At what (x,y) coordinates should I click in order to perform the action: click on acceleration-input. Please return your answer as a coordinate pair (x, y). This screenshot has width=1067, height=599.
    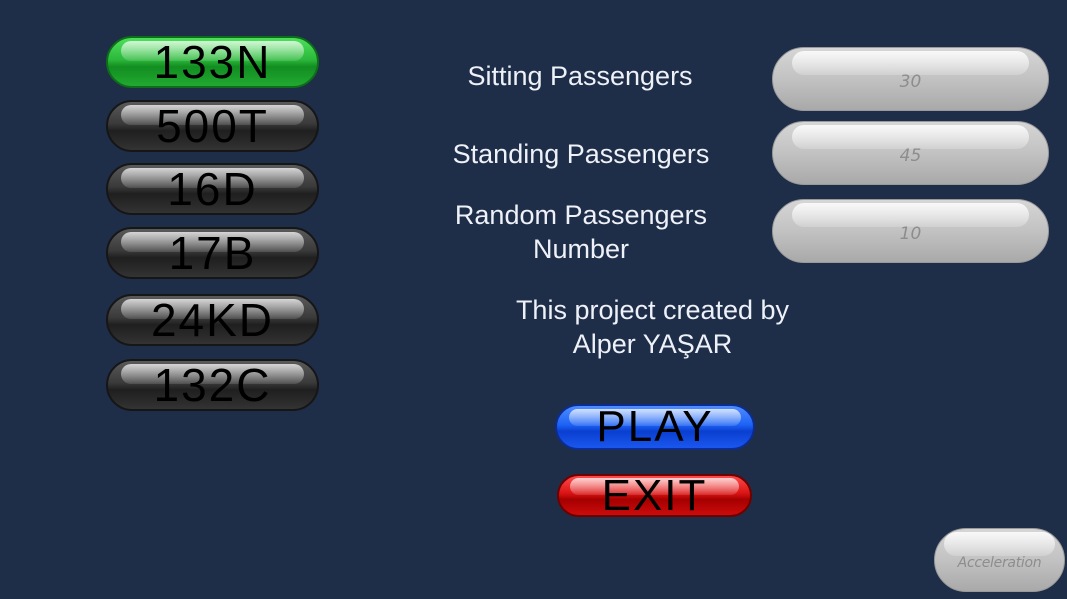
    Looking at the image, I should click on (999, 560).